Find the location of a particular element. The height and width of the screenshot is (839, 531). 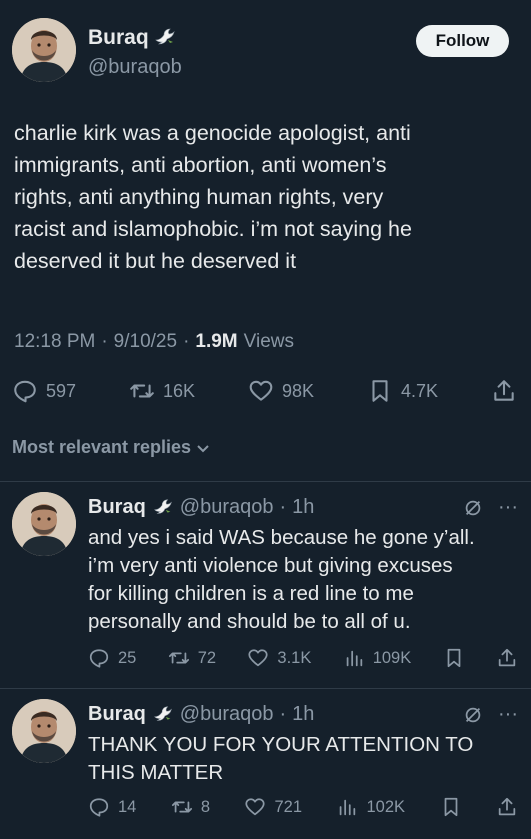

reply-button: 25 is located at coordinates (112, 658).